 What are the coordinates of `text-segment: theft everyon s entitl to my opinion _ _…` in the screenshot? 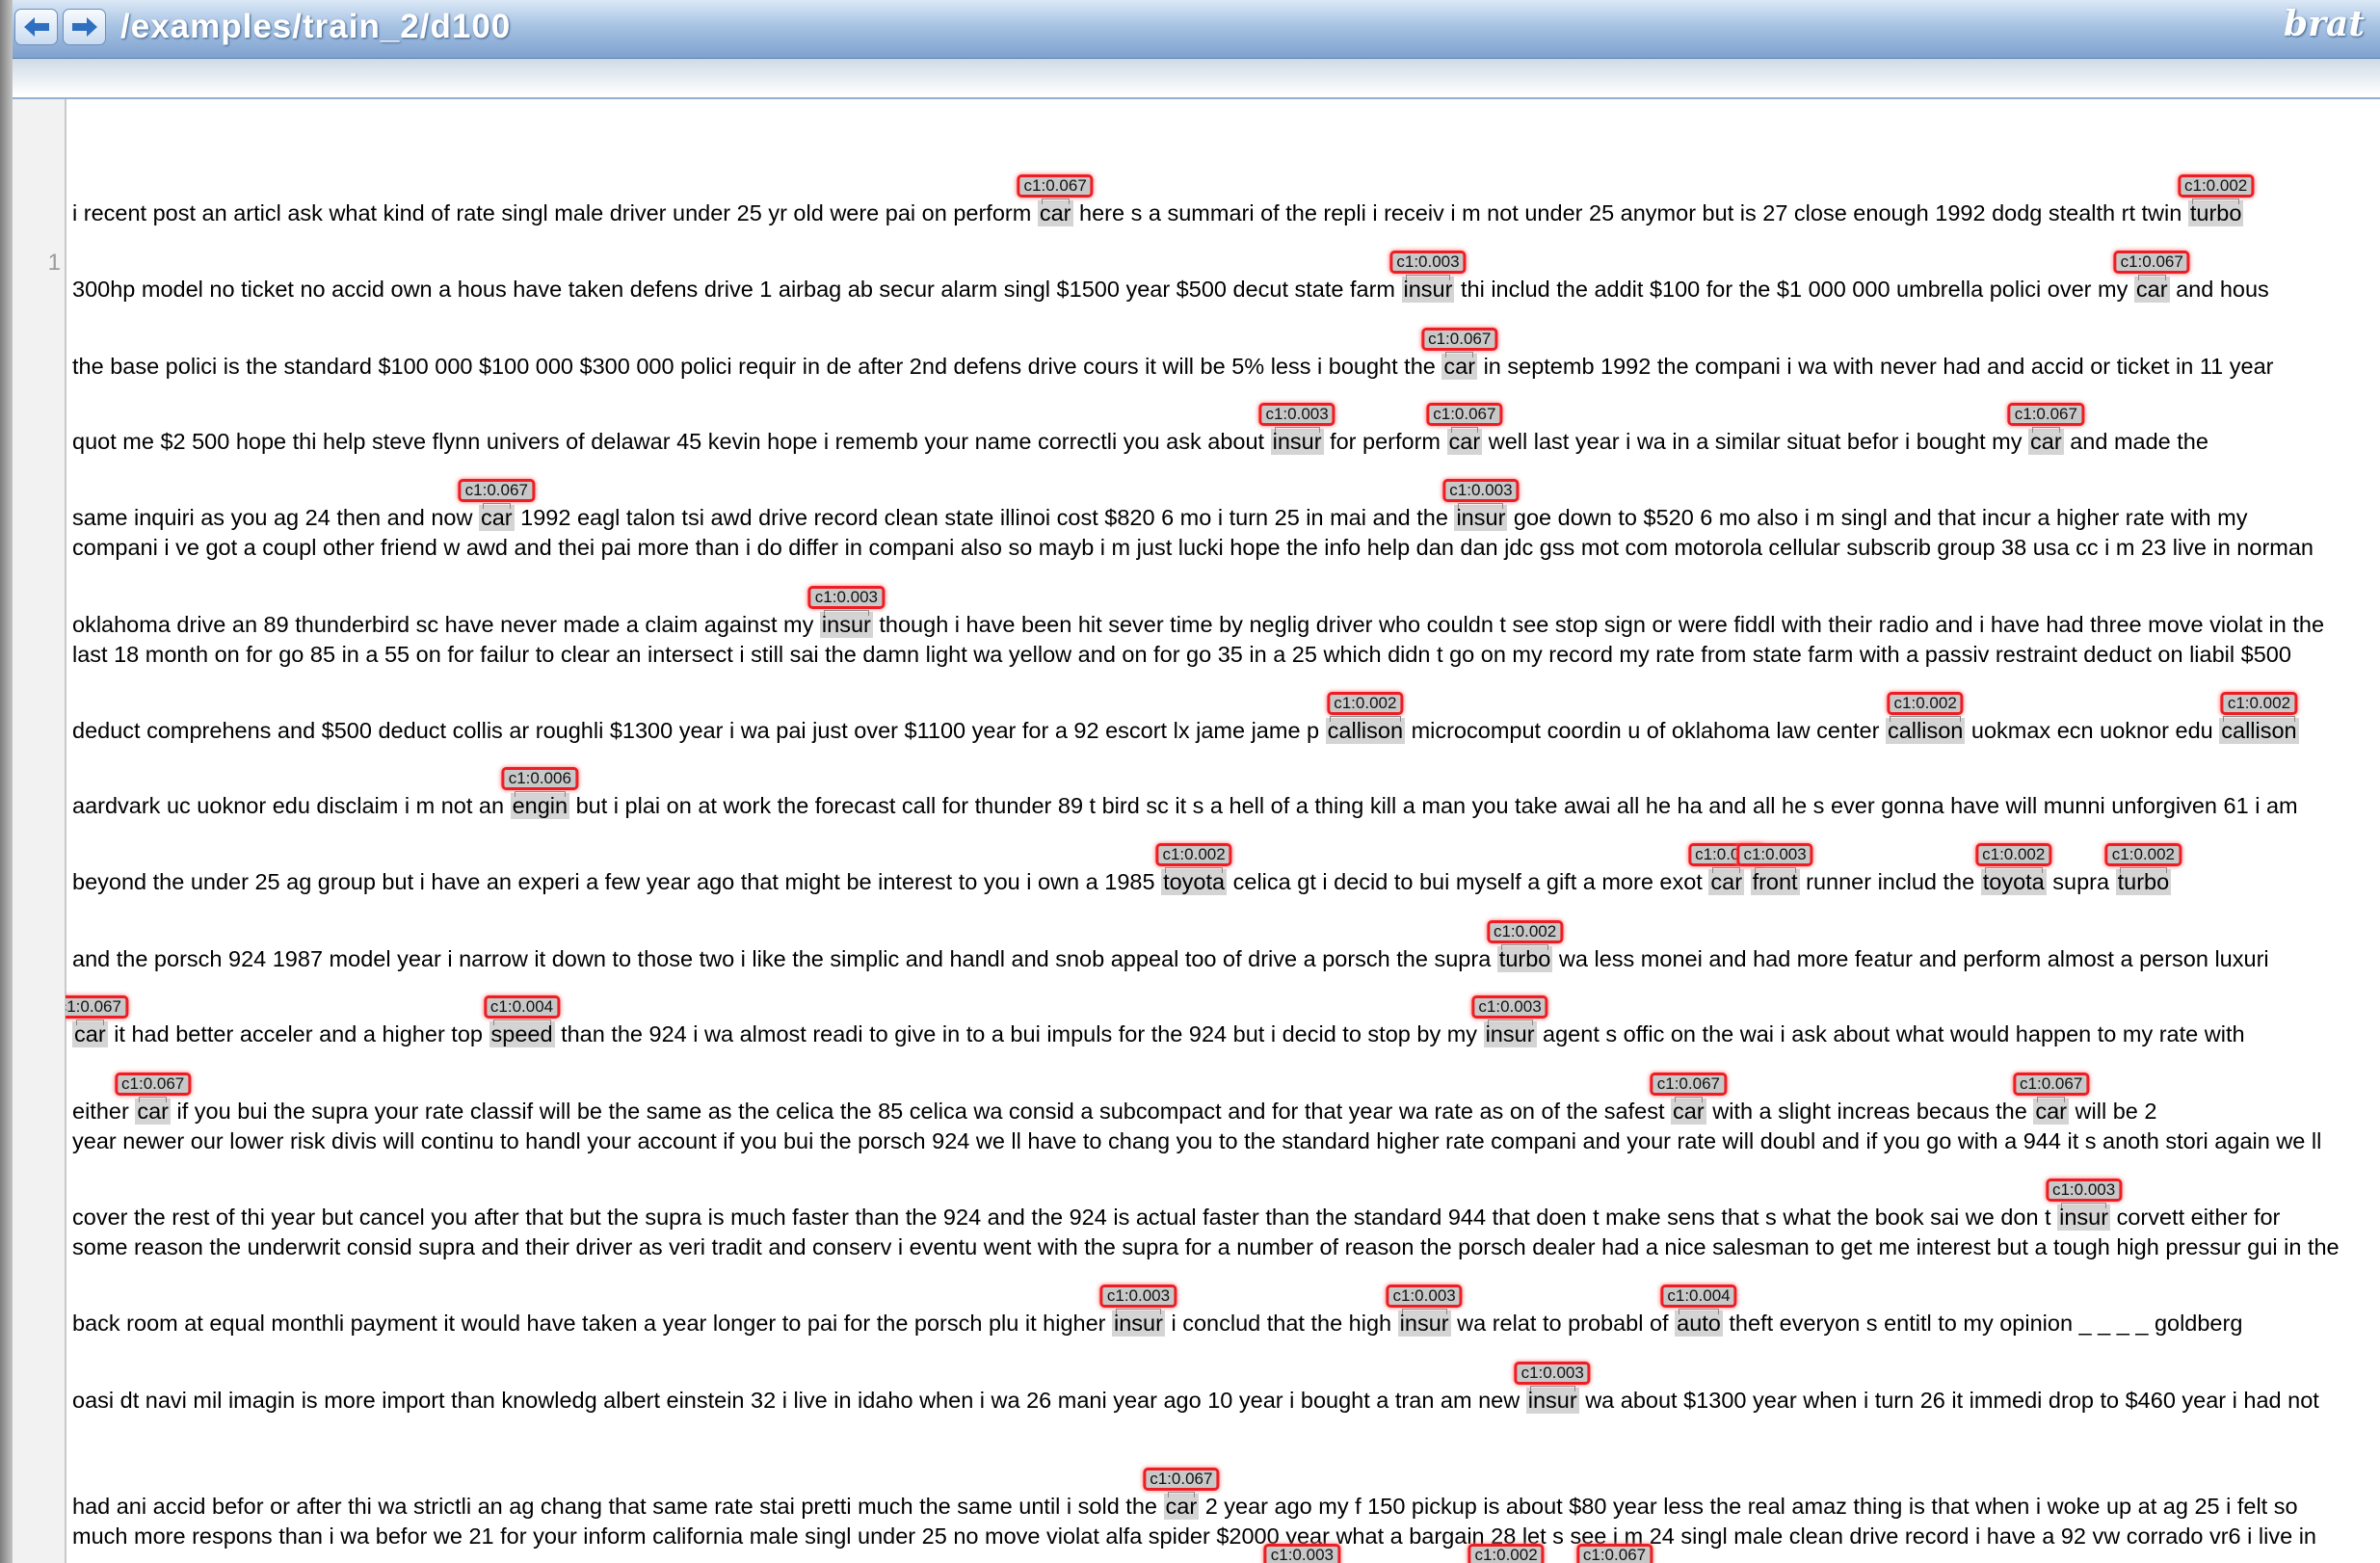 It's located at (1986, 1324).